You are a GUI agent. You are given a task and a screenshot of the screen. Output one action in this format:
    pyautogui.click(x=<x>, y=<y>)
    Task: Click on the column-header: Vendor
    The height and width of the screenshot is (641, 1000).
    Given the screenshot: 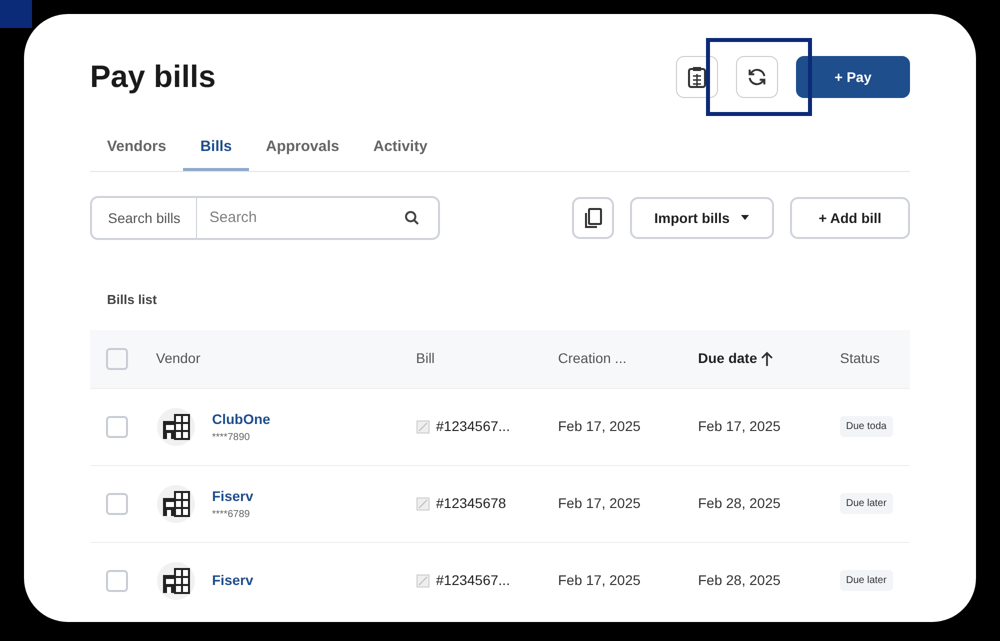 What is the action you would take?
    pyautogui.click(x=178, y=358)
    